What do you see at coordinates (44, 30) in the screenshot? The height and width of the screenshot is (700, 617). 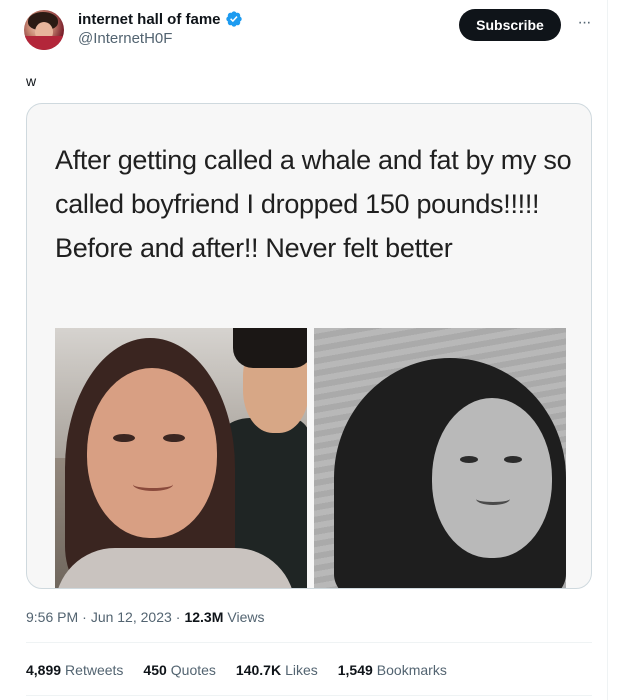 I see `avatar` at bounding box center [44, 30].